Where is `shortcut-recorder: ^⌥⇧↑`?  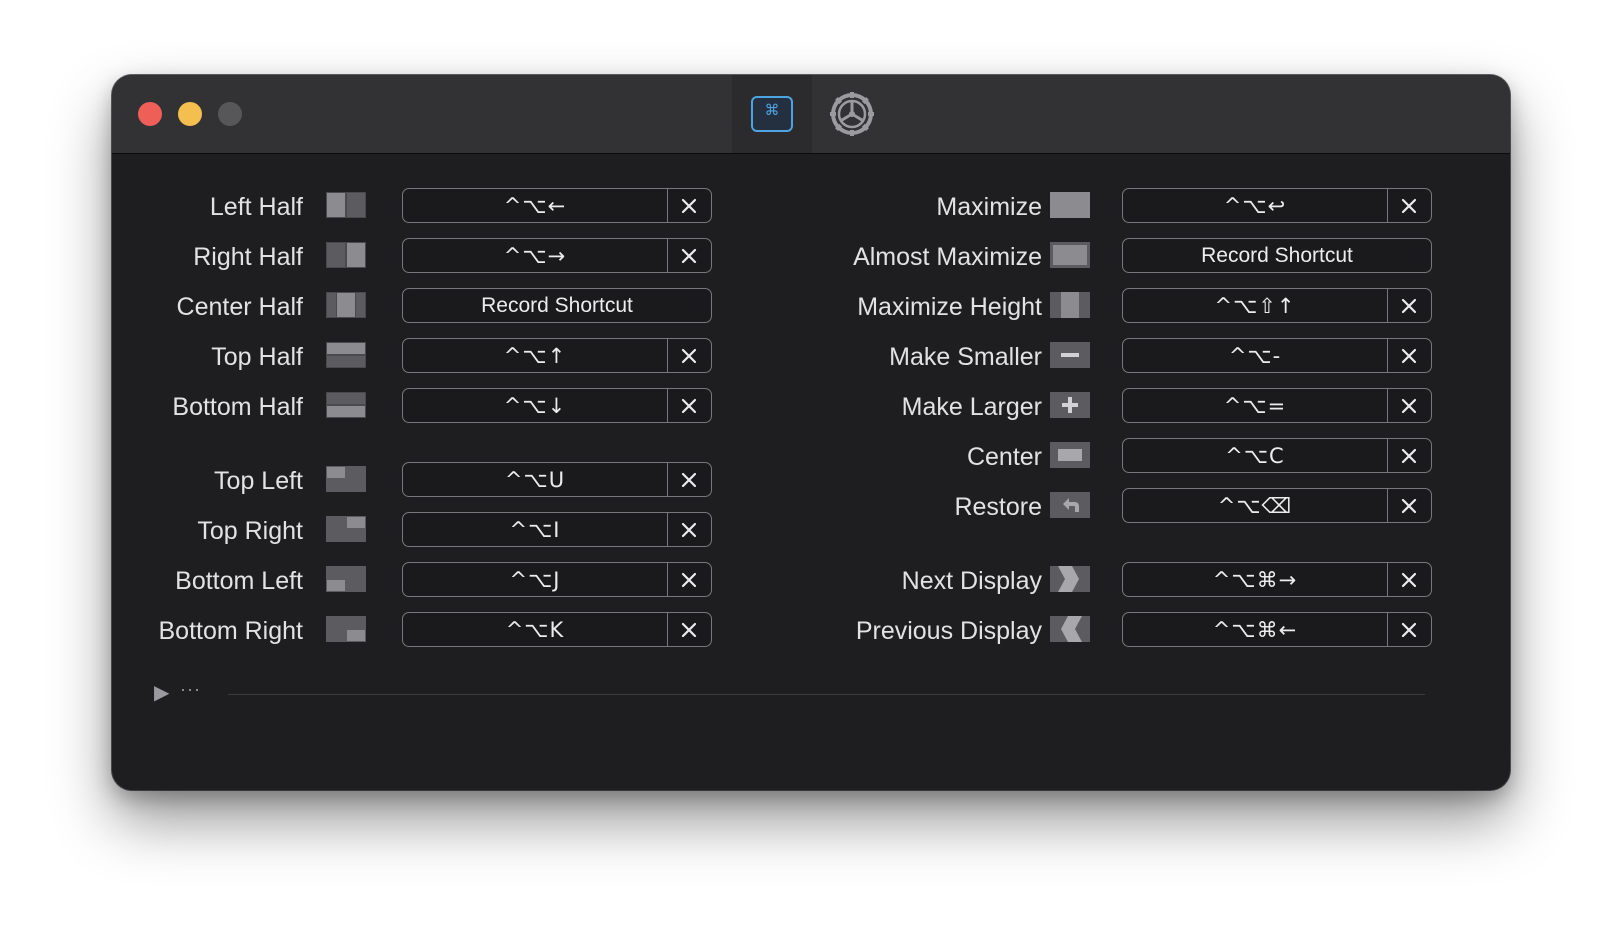
shortcut-recorder: ^⌥⇧↑ is located at coordinates (1277, 305).